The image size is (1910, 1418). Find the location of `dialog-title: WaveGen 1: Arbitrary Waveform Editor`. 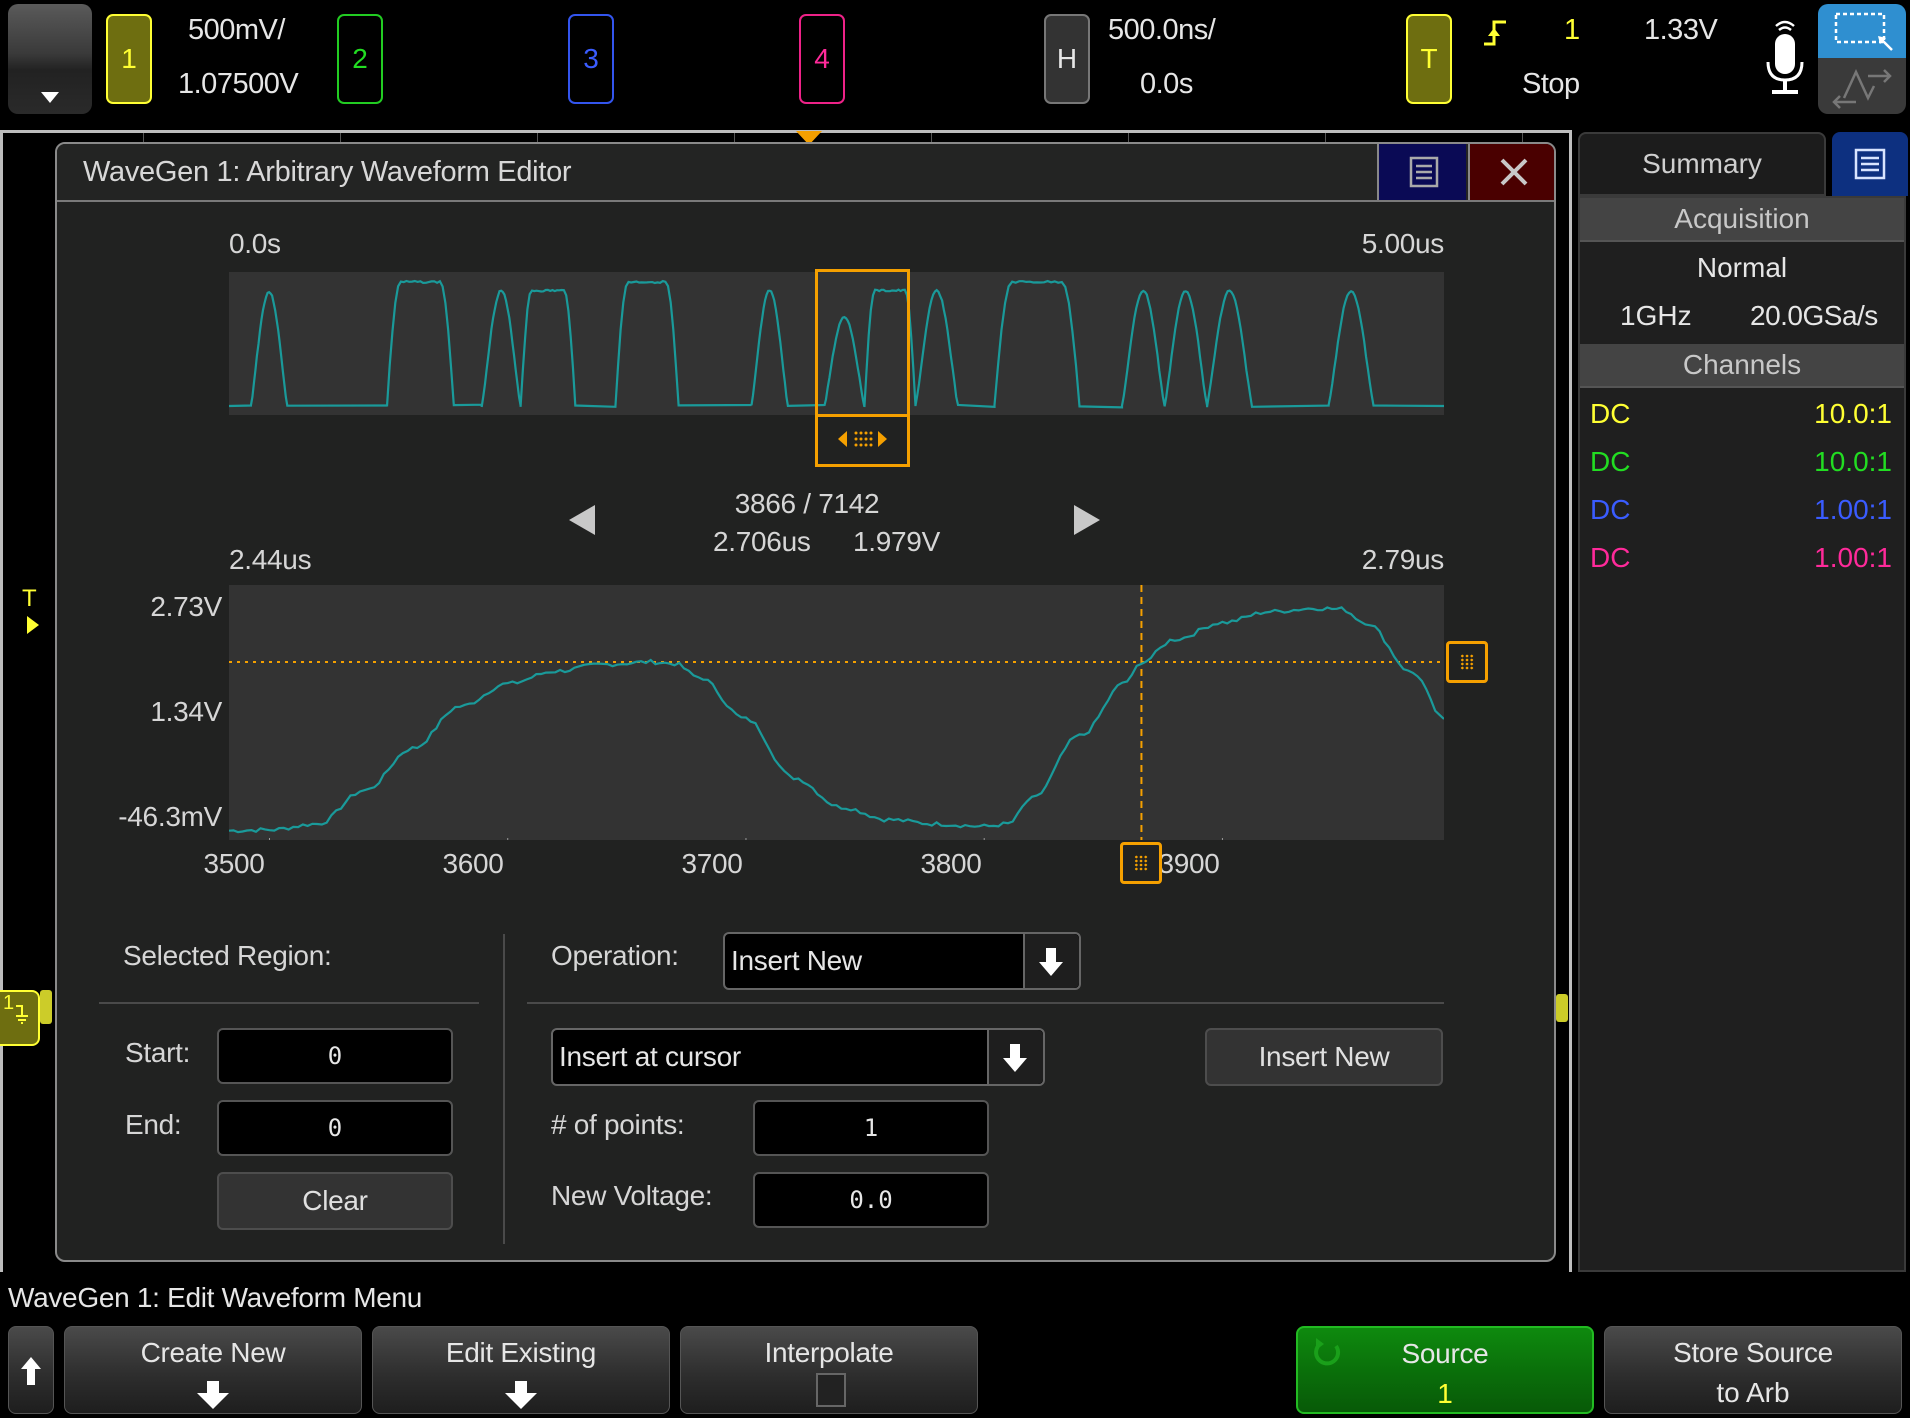

dialog-title: WaveGen 1: Arbitrary Waveform Editor is located at coordinates (327, 172).